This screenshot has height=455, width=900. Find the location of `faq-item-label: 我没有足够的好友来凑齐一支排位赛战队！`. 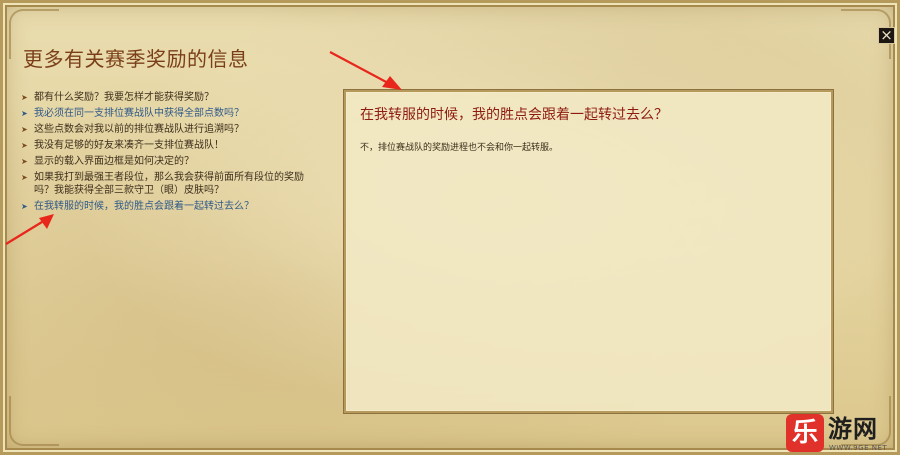

faq-item-label: 我没有足够的好友来凑齐一支排位赛战队！ is located at coordinates (129, 145).